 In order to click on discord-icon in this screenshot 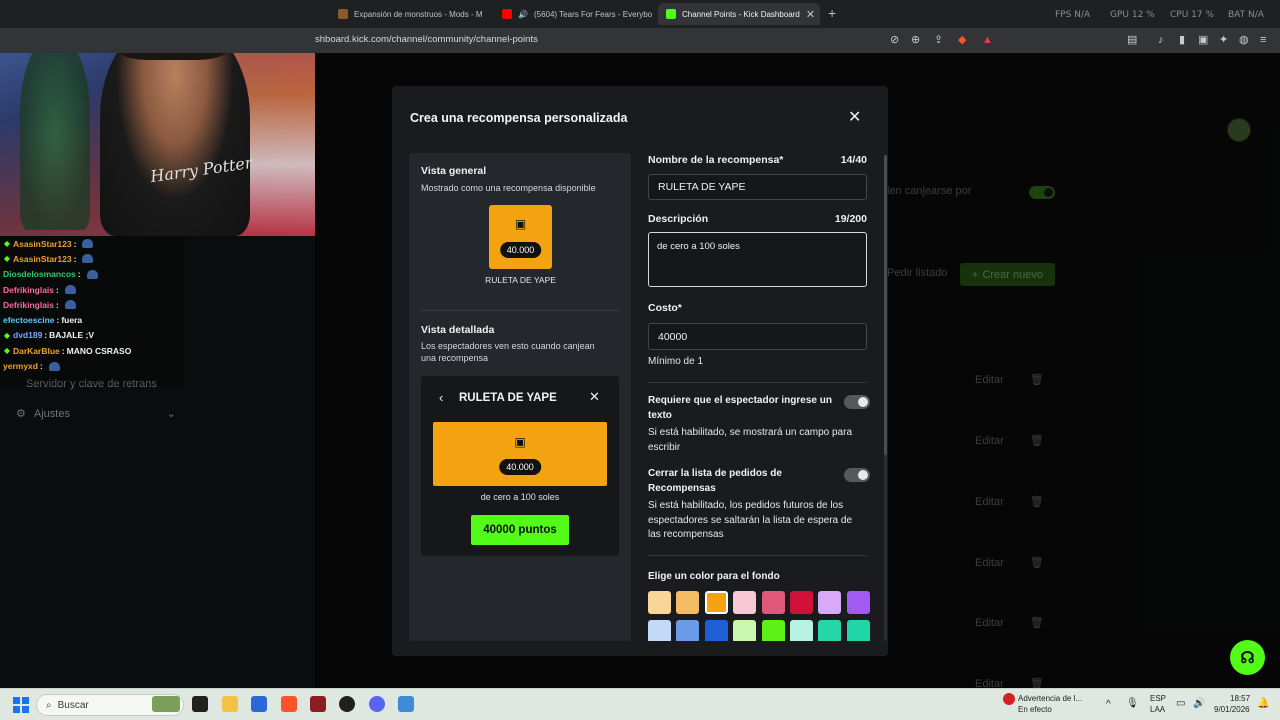, I will do `click(377, 704)`.